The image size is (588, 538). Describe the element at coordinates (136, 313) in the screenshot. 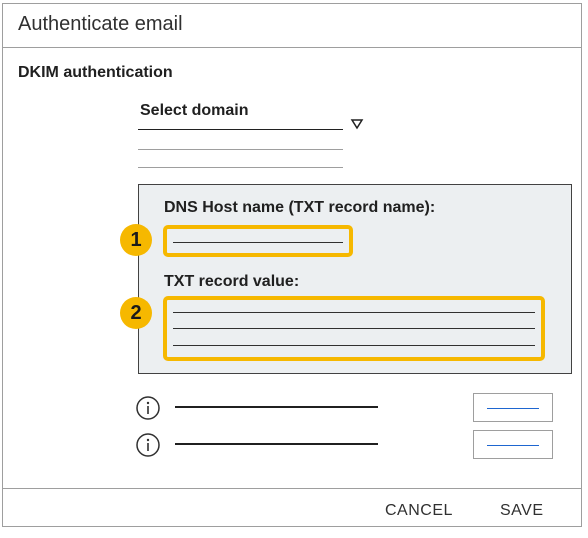

I see `callout-badge-2: 2` at that location.